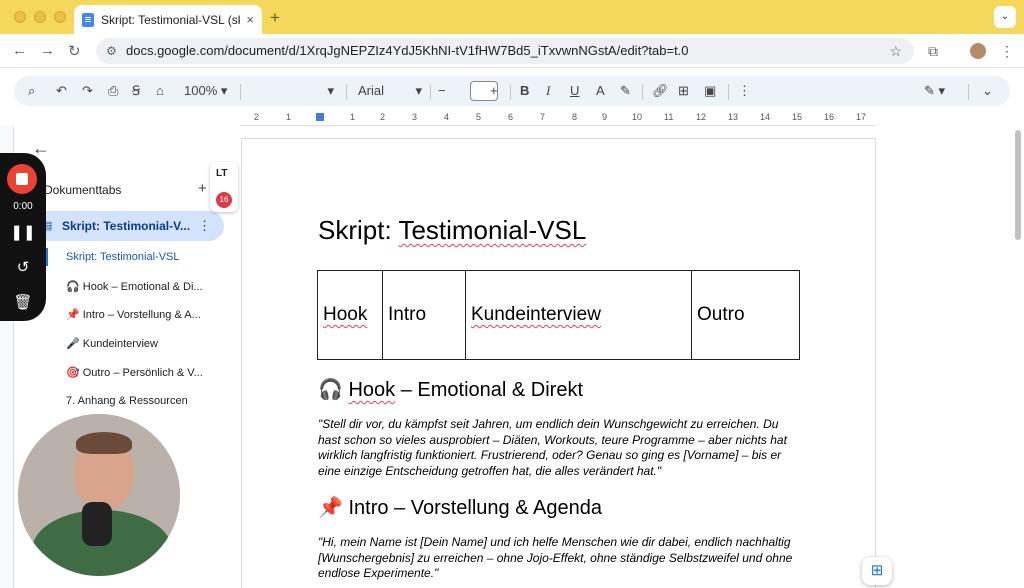 Image resolution: width=1024 pixels, height=588 pixels. I want to click on highlight-pen-icon: ✎, so click(625, 91).